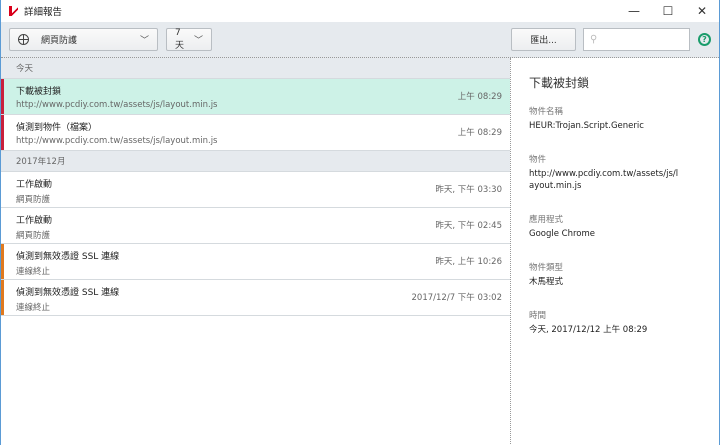 This screenshot has height=445, width=720. Describe the element at coordinates (704, 39) in the screenshot. I see `help-icon: ?` at that location.